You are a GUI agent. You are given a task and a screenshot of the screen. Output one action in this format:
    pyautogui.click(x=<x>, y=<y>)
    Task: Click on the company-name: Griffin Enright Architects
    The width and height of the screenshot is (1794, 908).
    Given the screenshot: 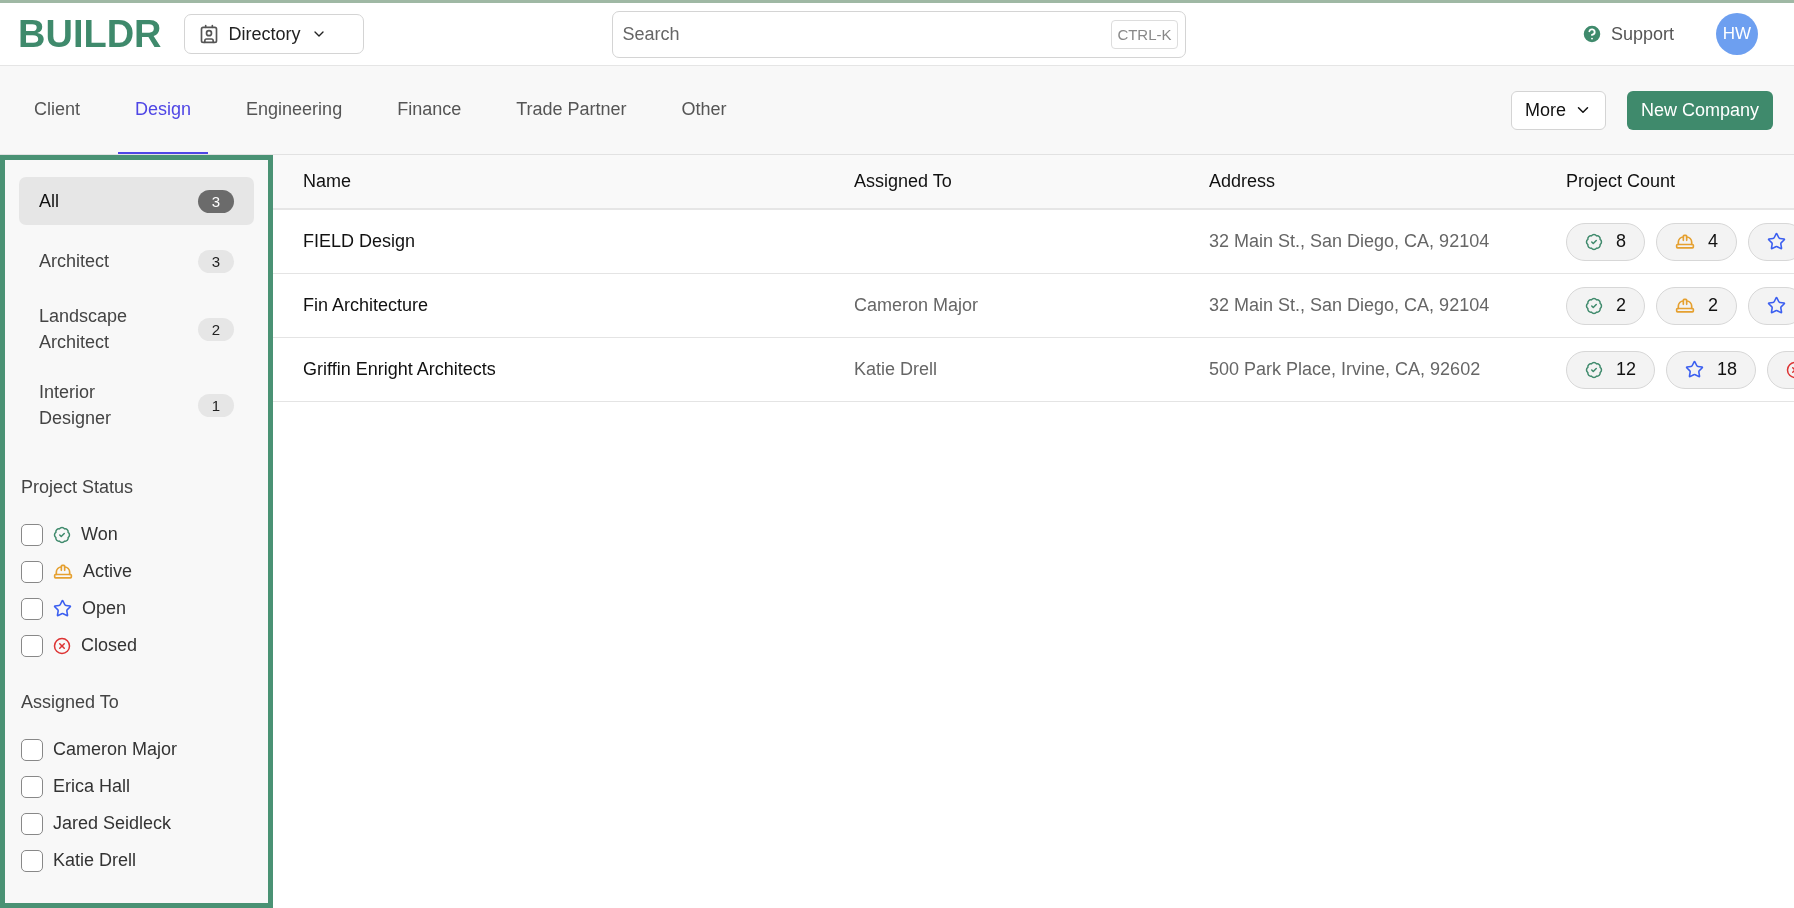 What is the action you would take?
    pyautogui.click(x=399, y=369)
    